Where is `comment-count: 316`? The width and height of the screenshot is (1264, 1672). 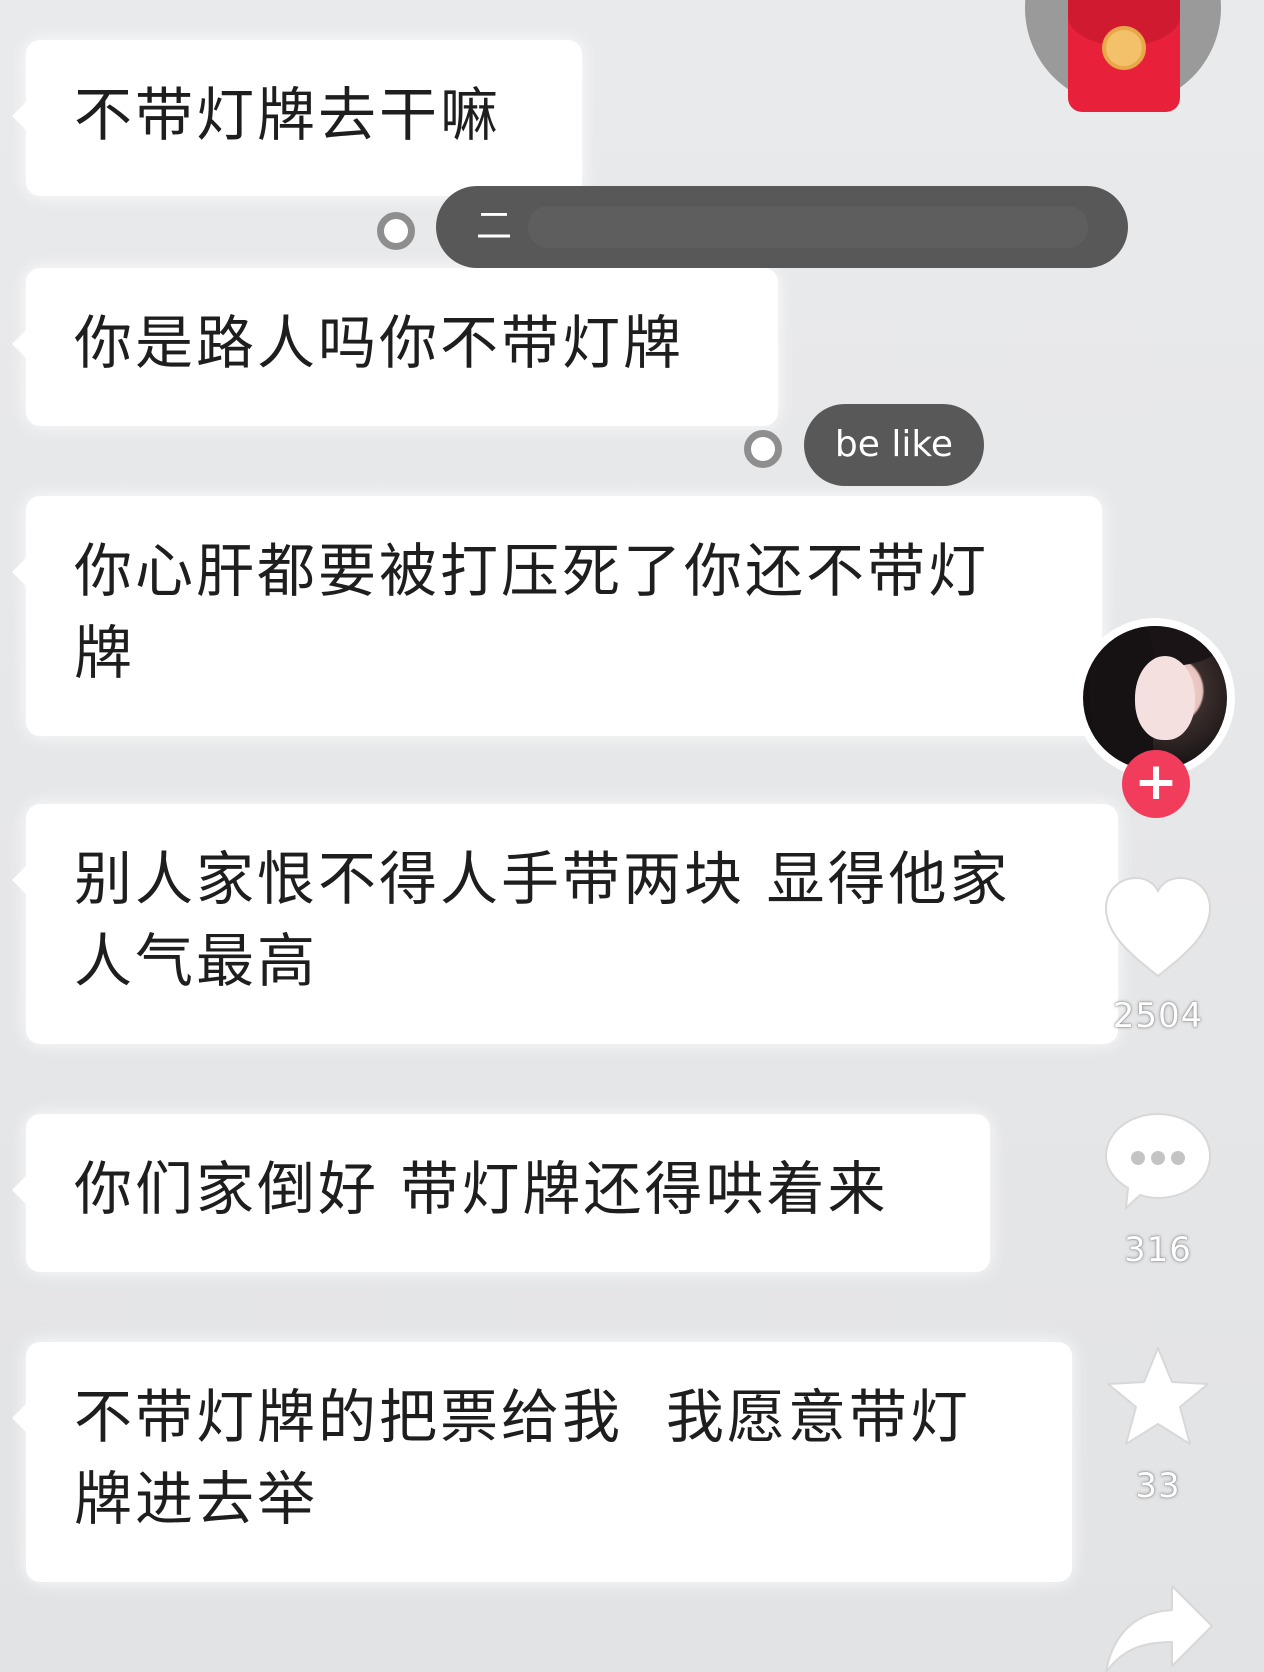
comment-count: 316 is located at coordinates (1158, 1250).